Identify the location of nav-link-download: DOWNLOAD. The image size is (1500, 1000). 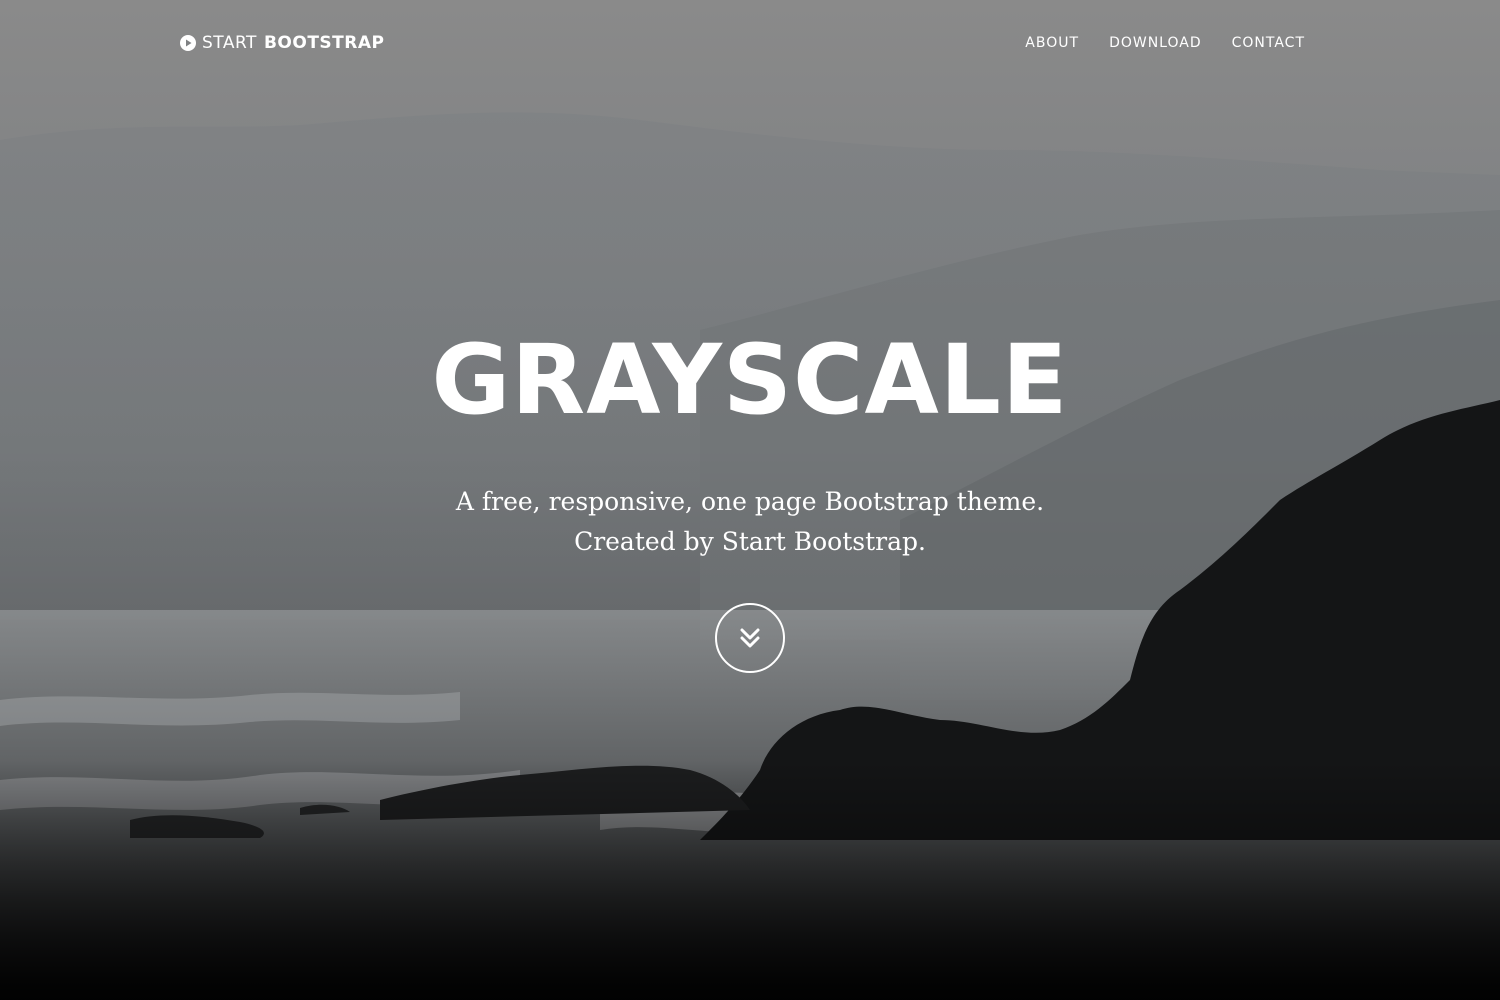
(1155, 43).